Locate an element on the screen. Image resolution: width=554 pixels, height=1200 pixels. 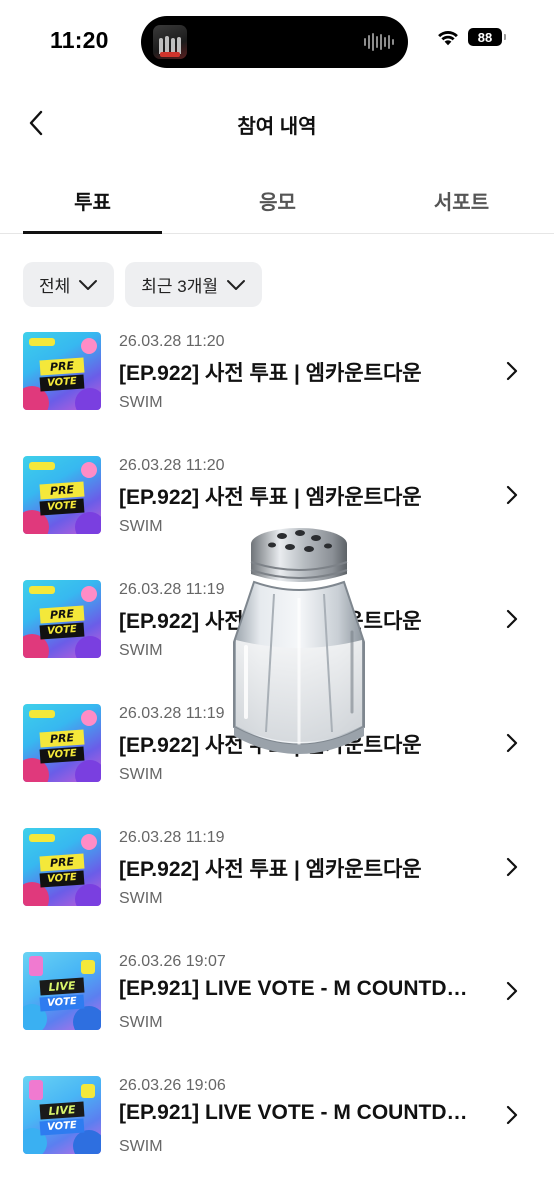
filter-period-dropdown: 최근 3개월 is located at coordinates (194, 284).